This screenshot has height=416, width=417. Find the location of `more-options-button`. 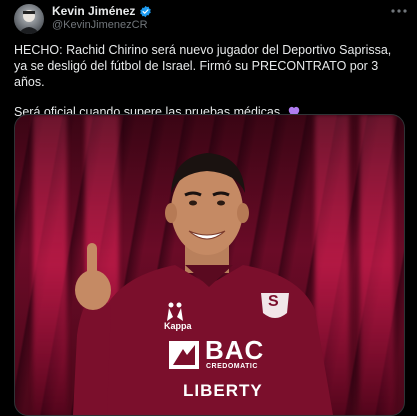

more-options-button is located at coordinates (399, 11).